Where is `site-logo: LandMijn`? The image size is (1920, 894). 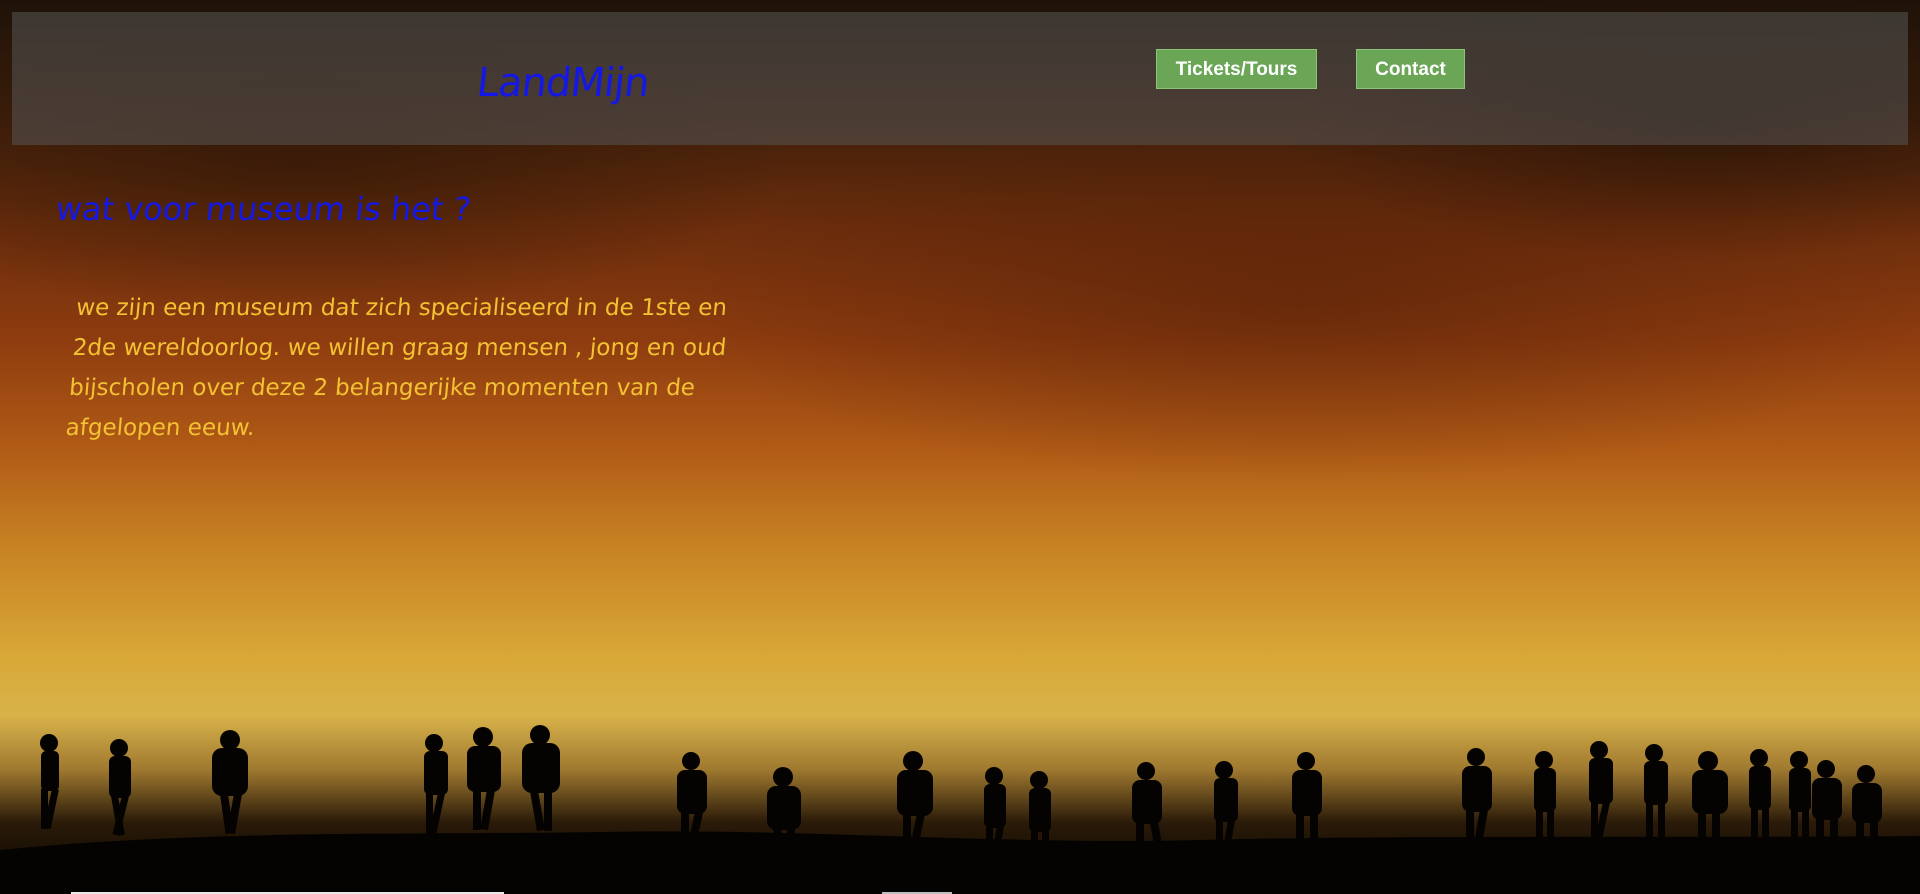 site-logo: LandMijn is located at coordinates (563, 83).